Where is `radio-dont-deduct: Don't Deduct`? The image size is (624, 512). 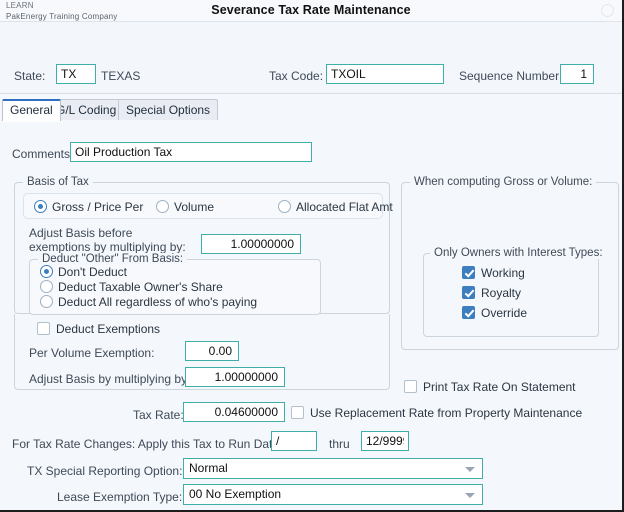 radio-dont-deduct: Don't Deduct is located at coordinates (83, 272).